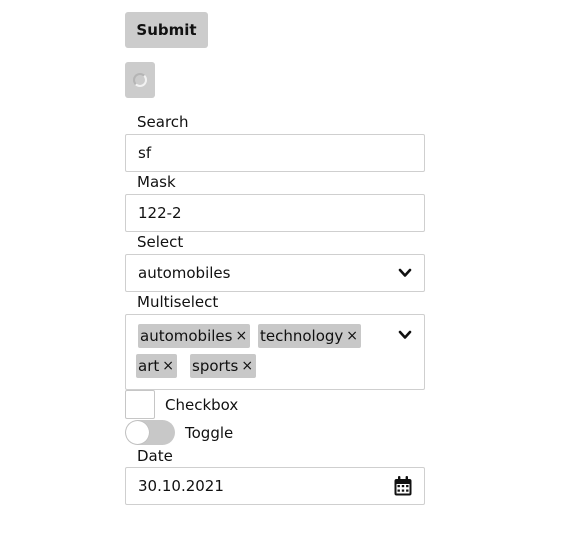 This screenshot has width=563, height=551. I want to click on search-label: Search, so click(163, 122).